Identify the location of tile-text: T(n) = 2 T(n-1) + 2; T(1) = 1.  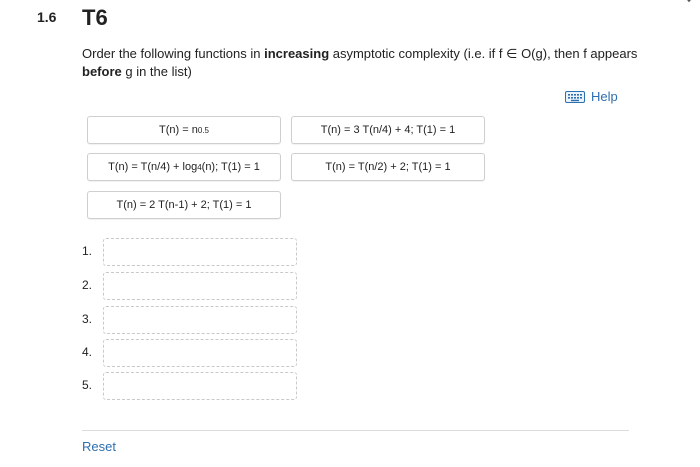
(184, 205).